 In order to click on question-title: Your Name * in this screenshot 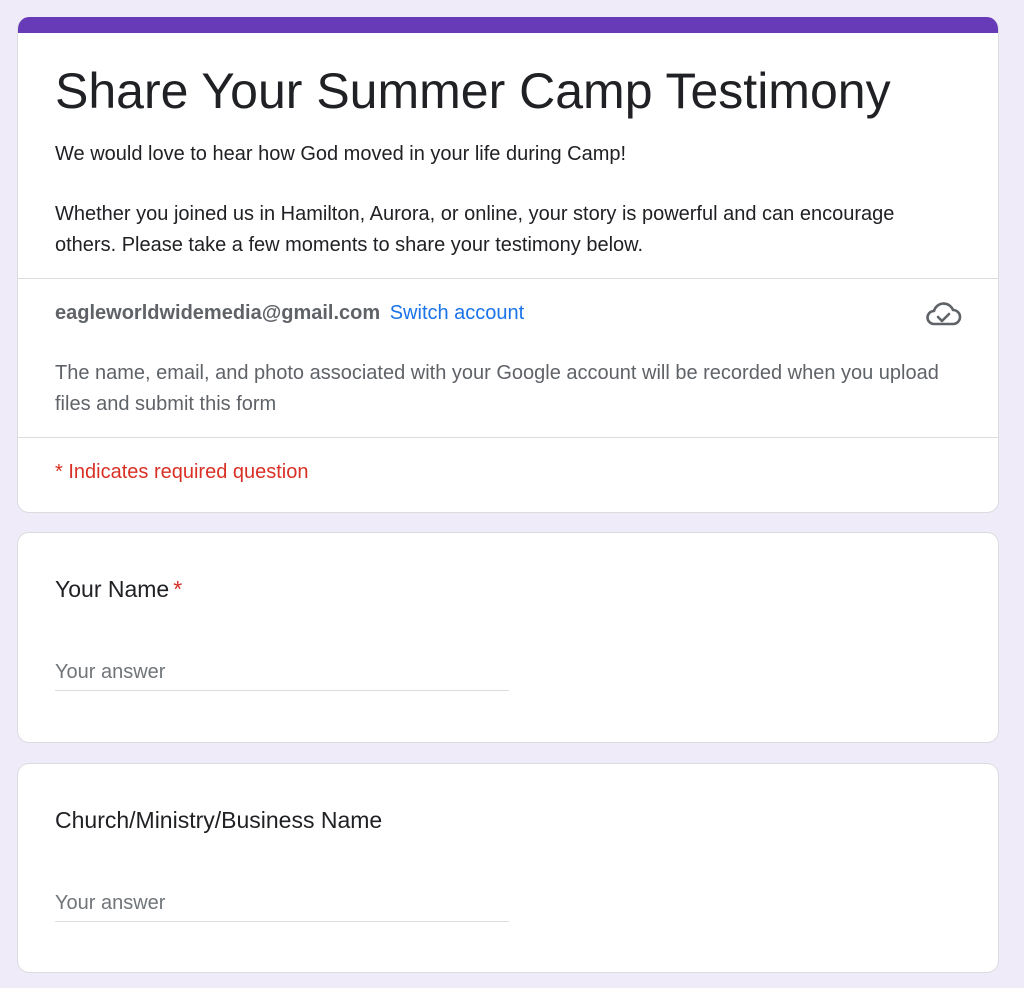, I will do `click(118, 589)`.